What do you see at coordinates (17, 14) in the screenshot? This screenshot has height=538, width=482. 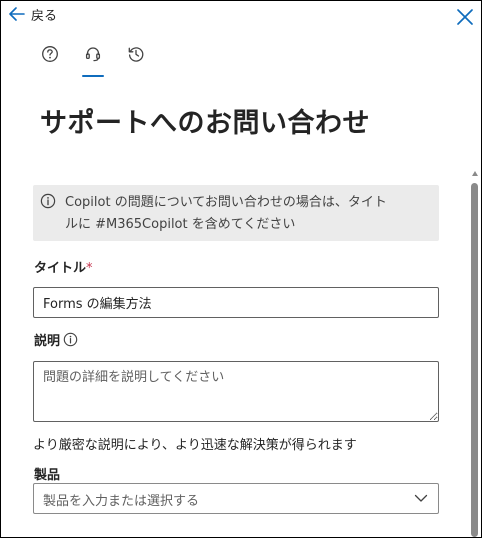 I see `arrow-left-icon` at bounding box center [17, 14].